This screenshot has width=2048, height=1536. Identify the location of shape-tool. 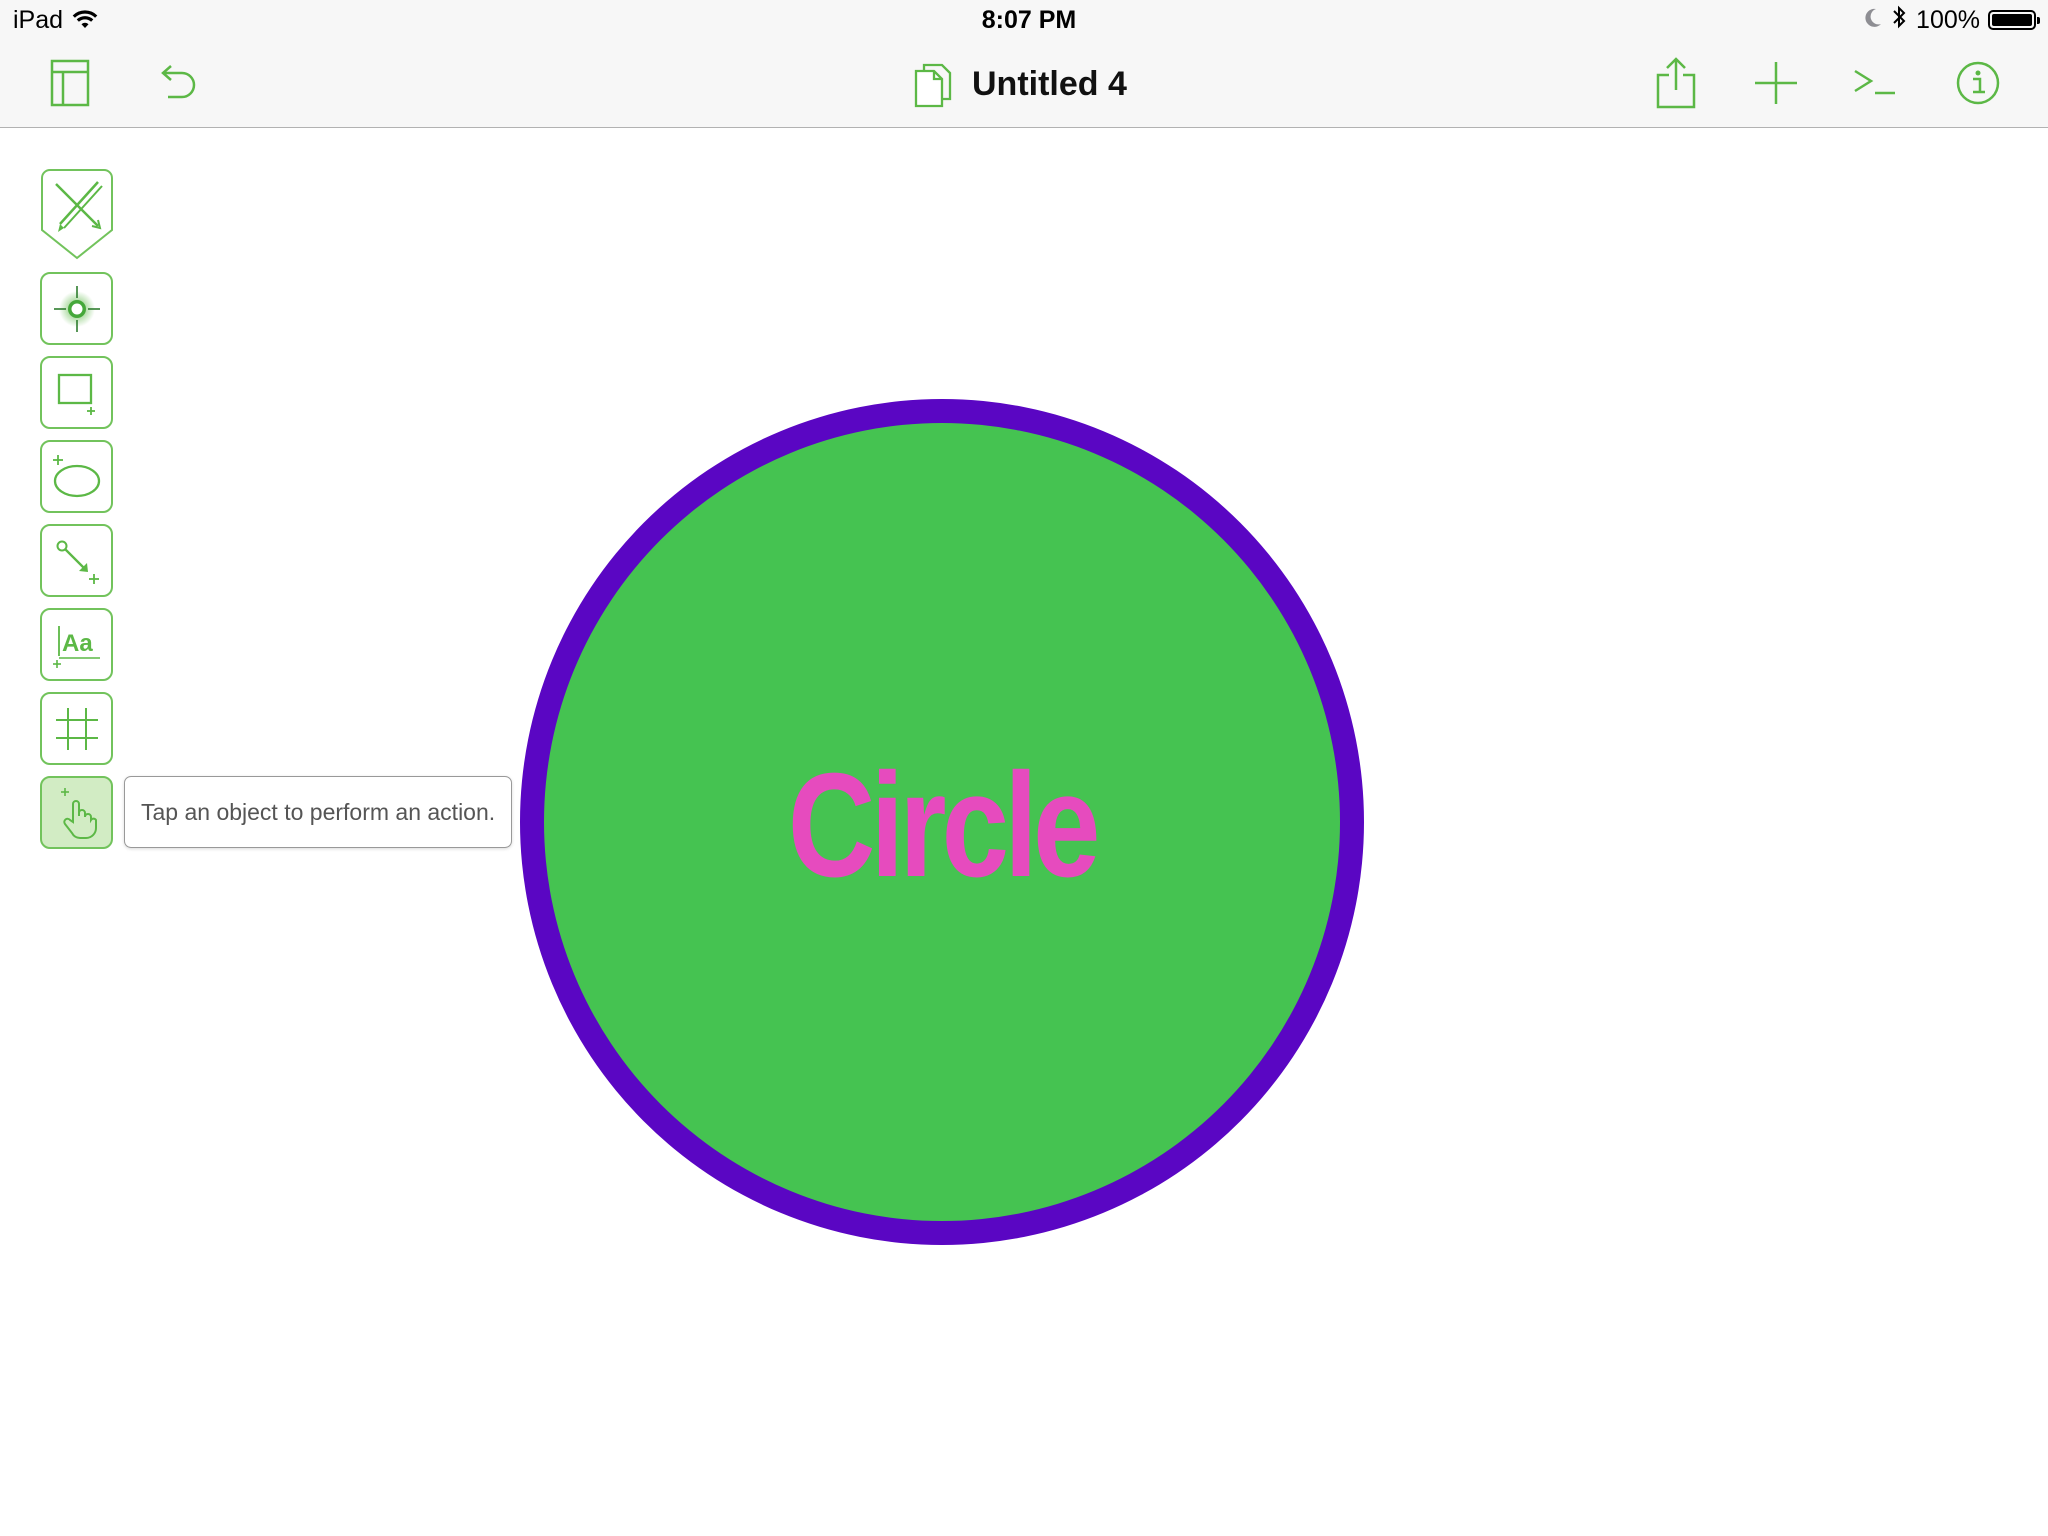
(76, 476).